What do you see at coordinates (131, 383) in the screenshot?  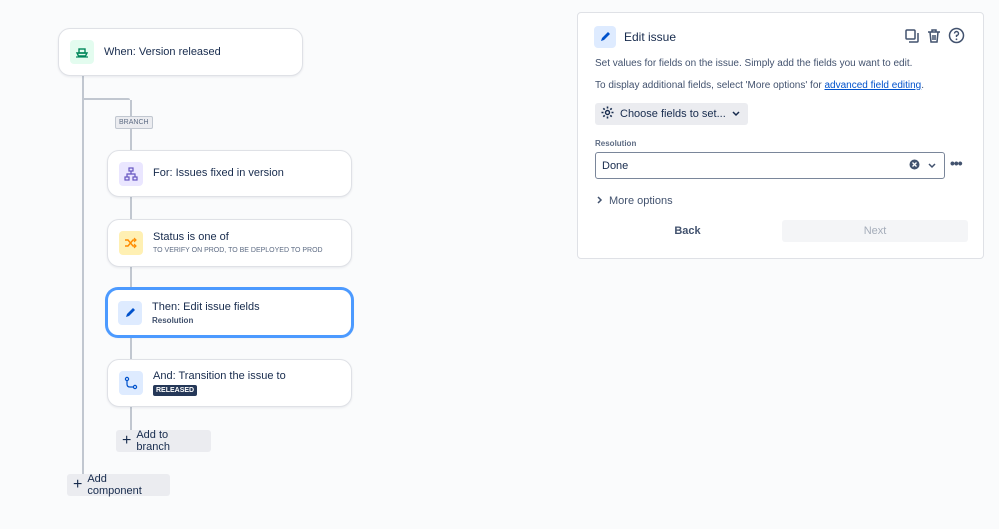 I see `transition-icon` at bounding box center [131, 383].